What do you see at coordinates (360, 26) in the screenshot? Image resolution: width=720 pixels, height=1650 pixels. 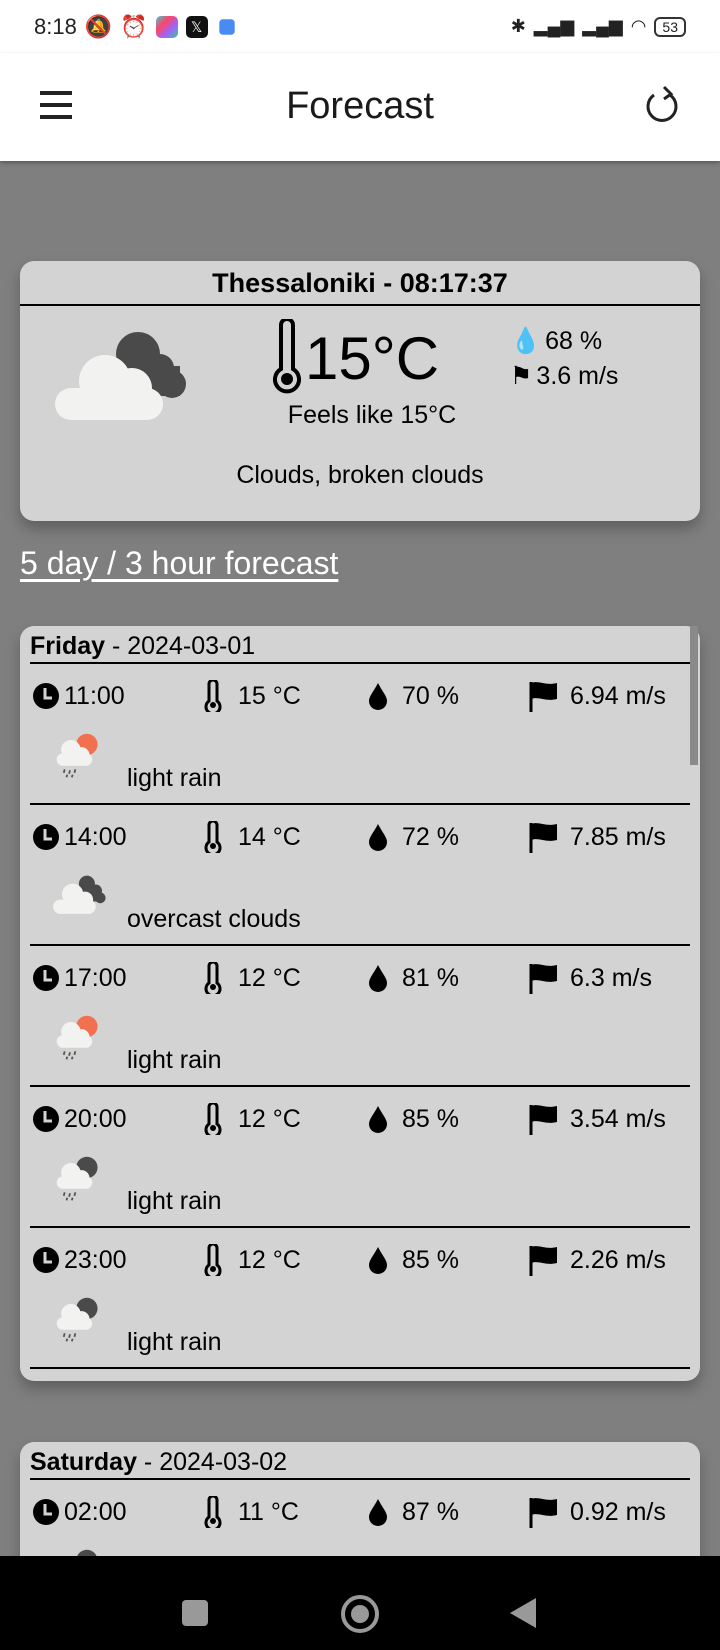 I see `status-bar: 8:18 🔕 ⏰ 𝕏 ✱ ▂▄▆ ▂▄▆ ◠ 53` at bounding box center [360, 26].